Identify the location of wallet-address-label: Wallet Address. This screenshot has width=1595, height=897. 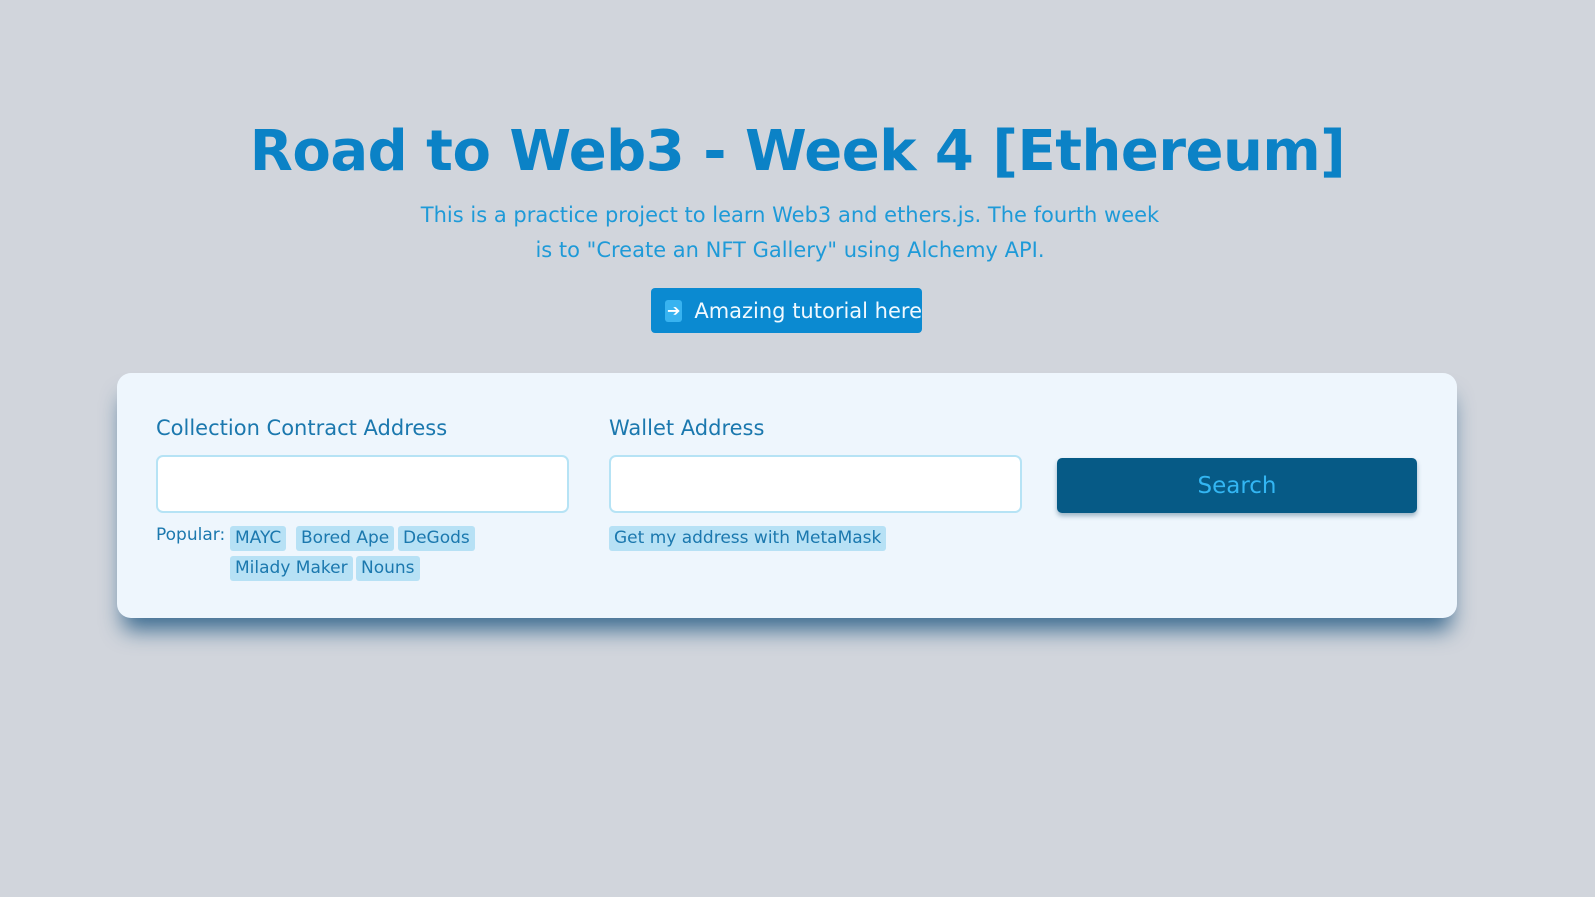
(687, 428).